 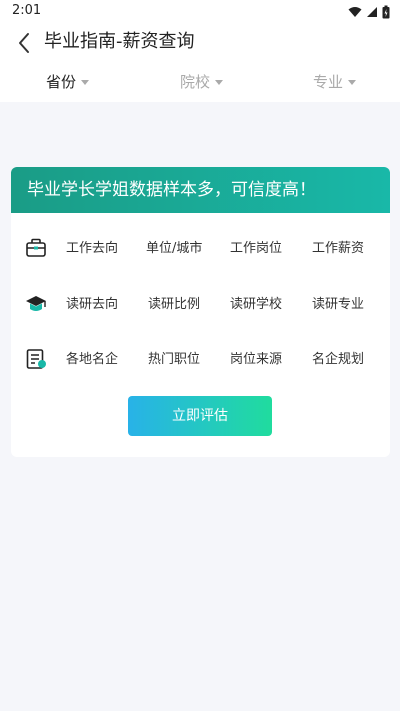 I want to click on feature-row-companies: 各地名企 热门职位 岗位来源 名企规划, so click(x=200, y=360).